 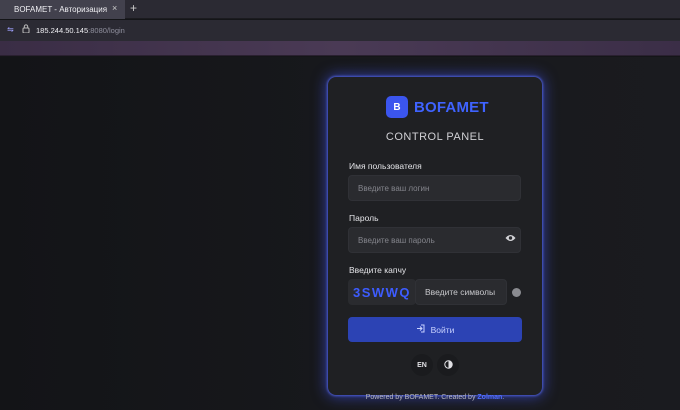 What do you see at coordinates (435, 137) in the screenshot?
I see `panel-subtitle: CONTROL PANEL` at bounding box center [435, 137].